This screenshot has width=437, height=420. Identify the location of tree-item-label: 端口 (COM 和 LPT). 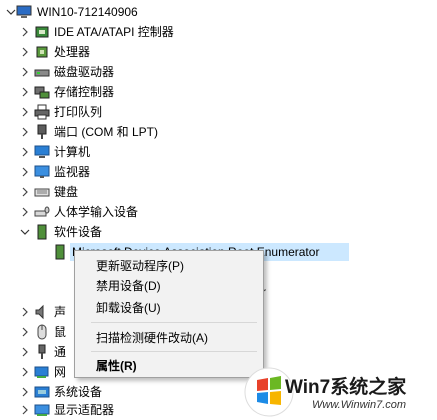
(106, 132).